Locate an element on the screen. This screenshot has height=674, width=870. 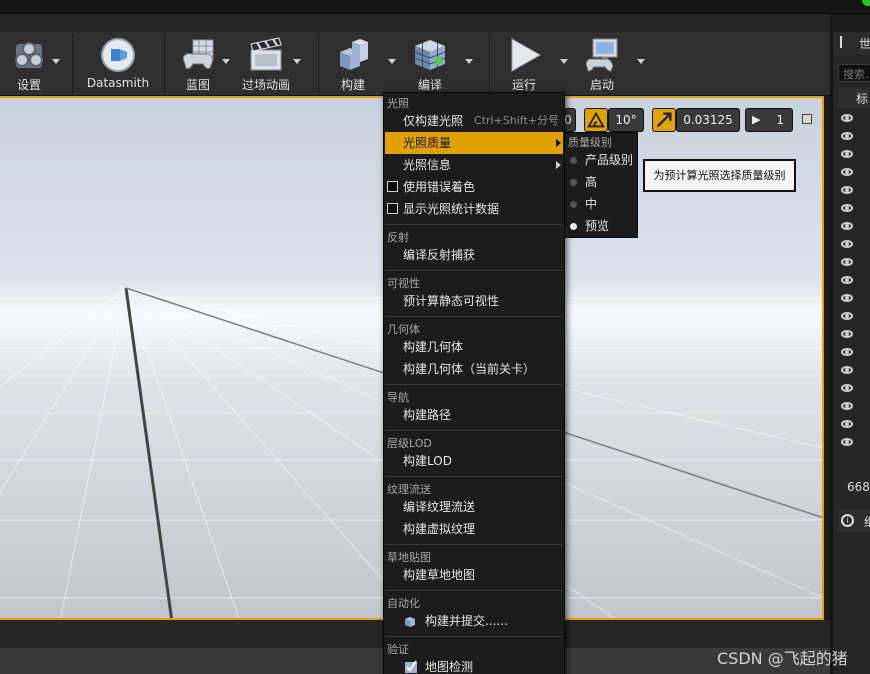
datasmith-button: Datasmith is located at coordinates (118, 64).